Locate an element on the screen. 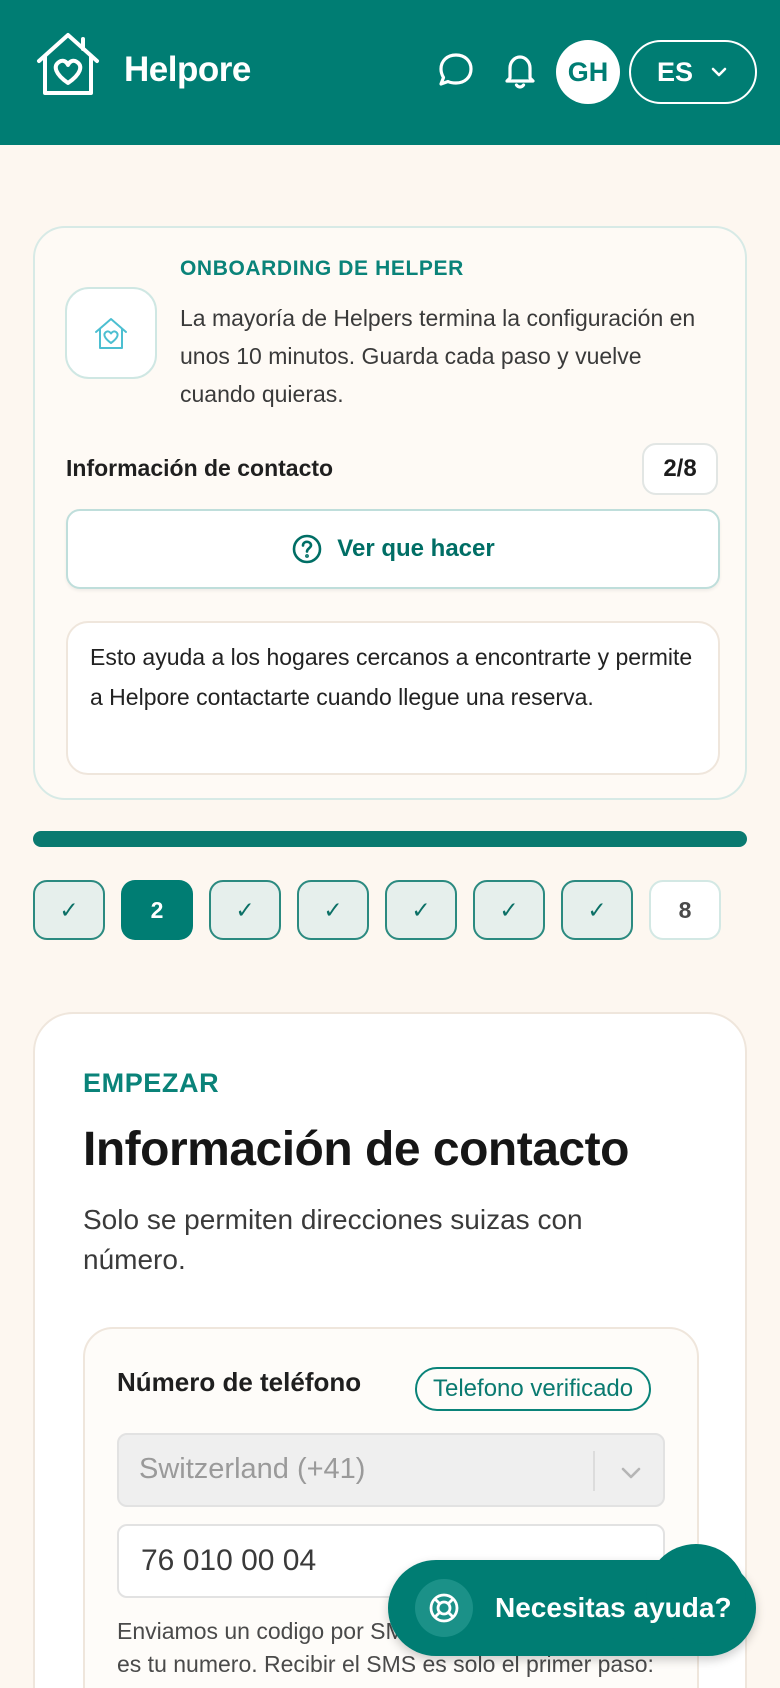  help-button-label: Necesitas ayuda? is located at coordinates (613, 1607).